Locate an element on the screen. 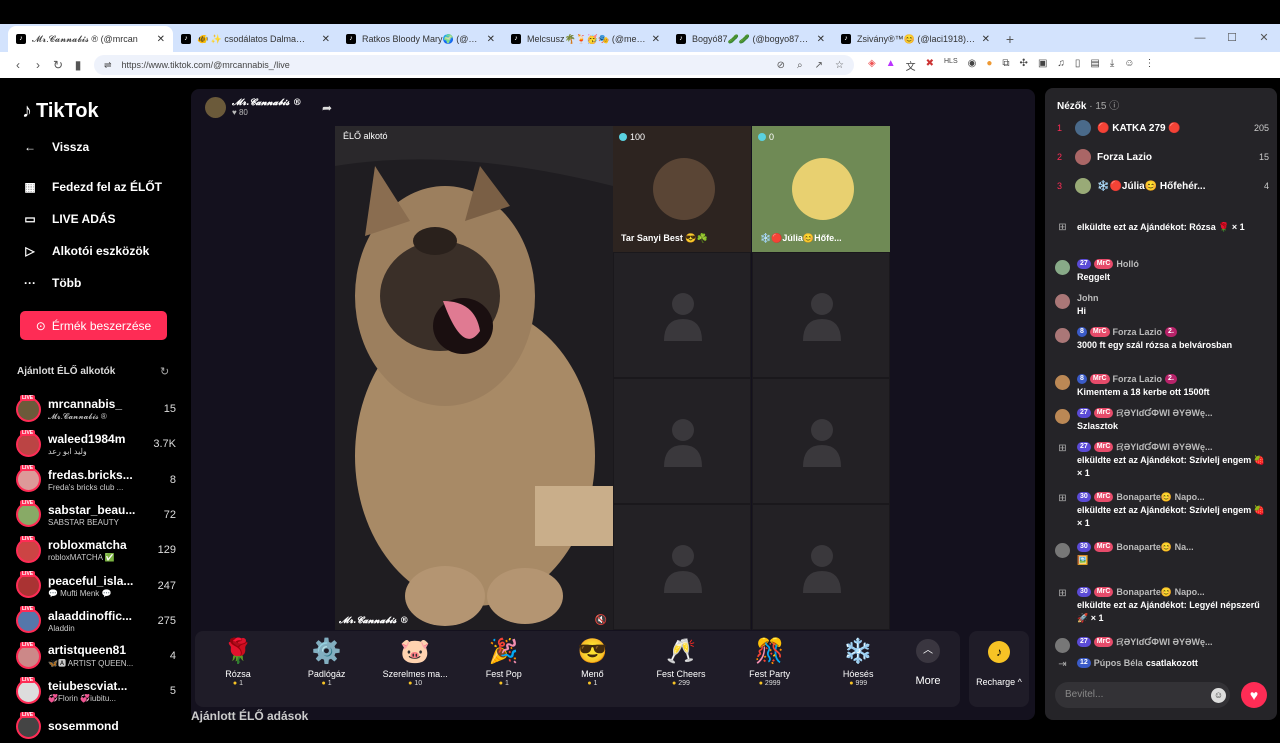 This screenshot has height=743, width=1280. info-icon: ⓘ is located at coordinates (1114, 106).